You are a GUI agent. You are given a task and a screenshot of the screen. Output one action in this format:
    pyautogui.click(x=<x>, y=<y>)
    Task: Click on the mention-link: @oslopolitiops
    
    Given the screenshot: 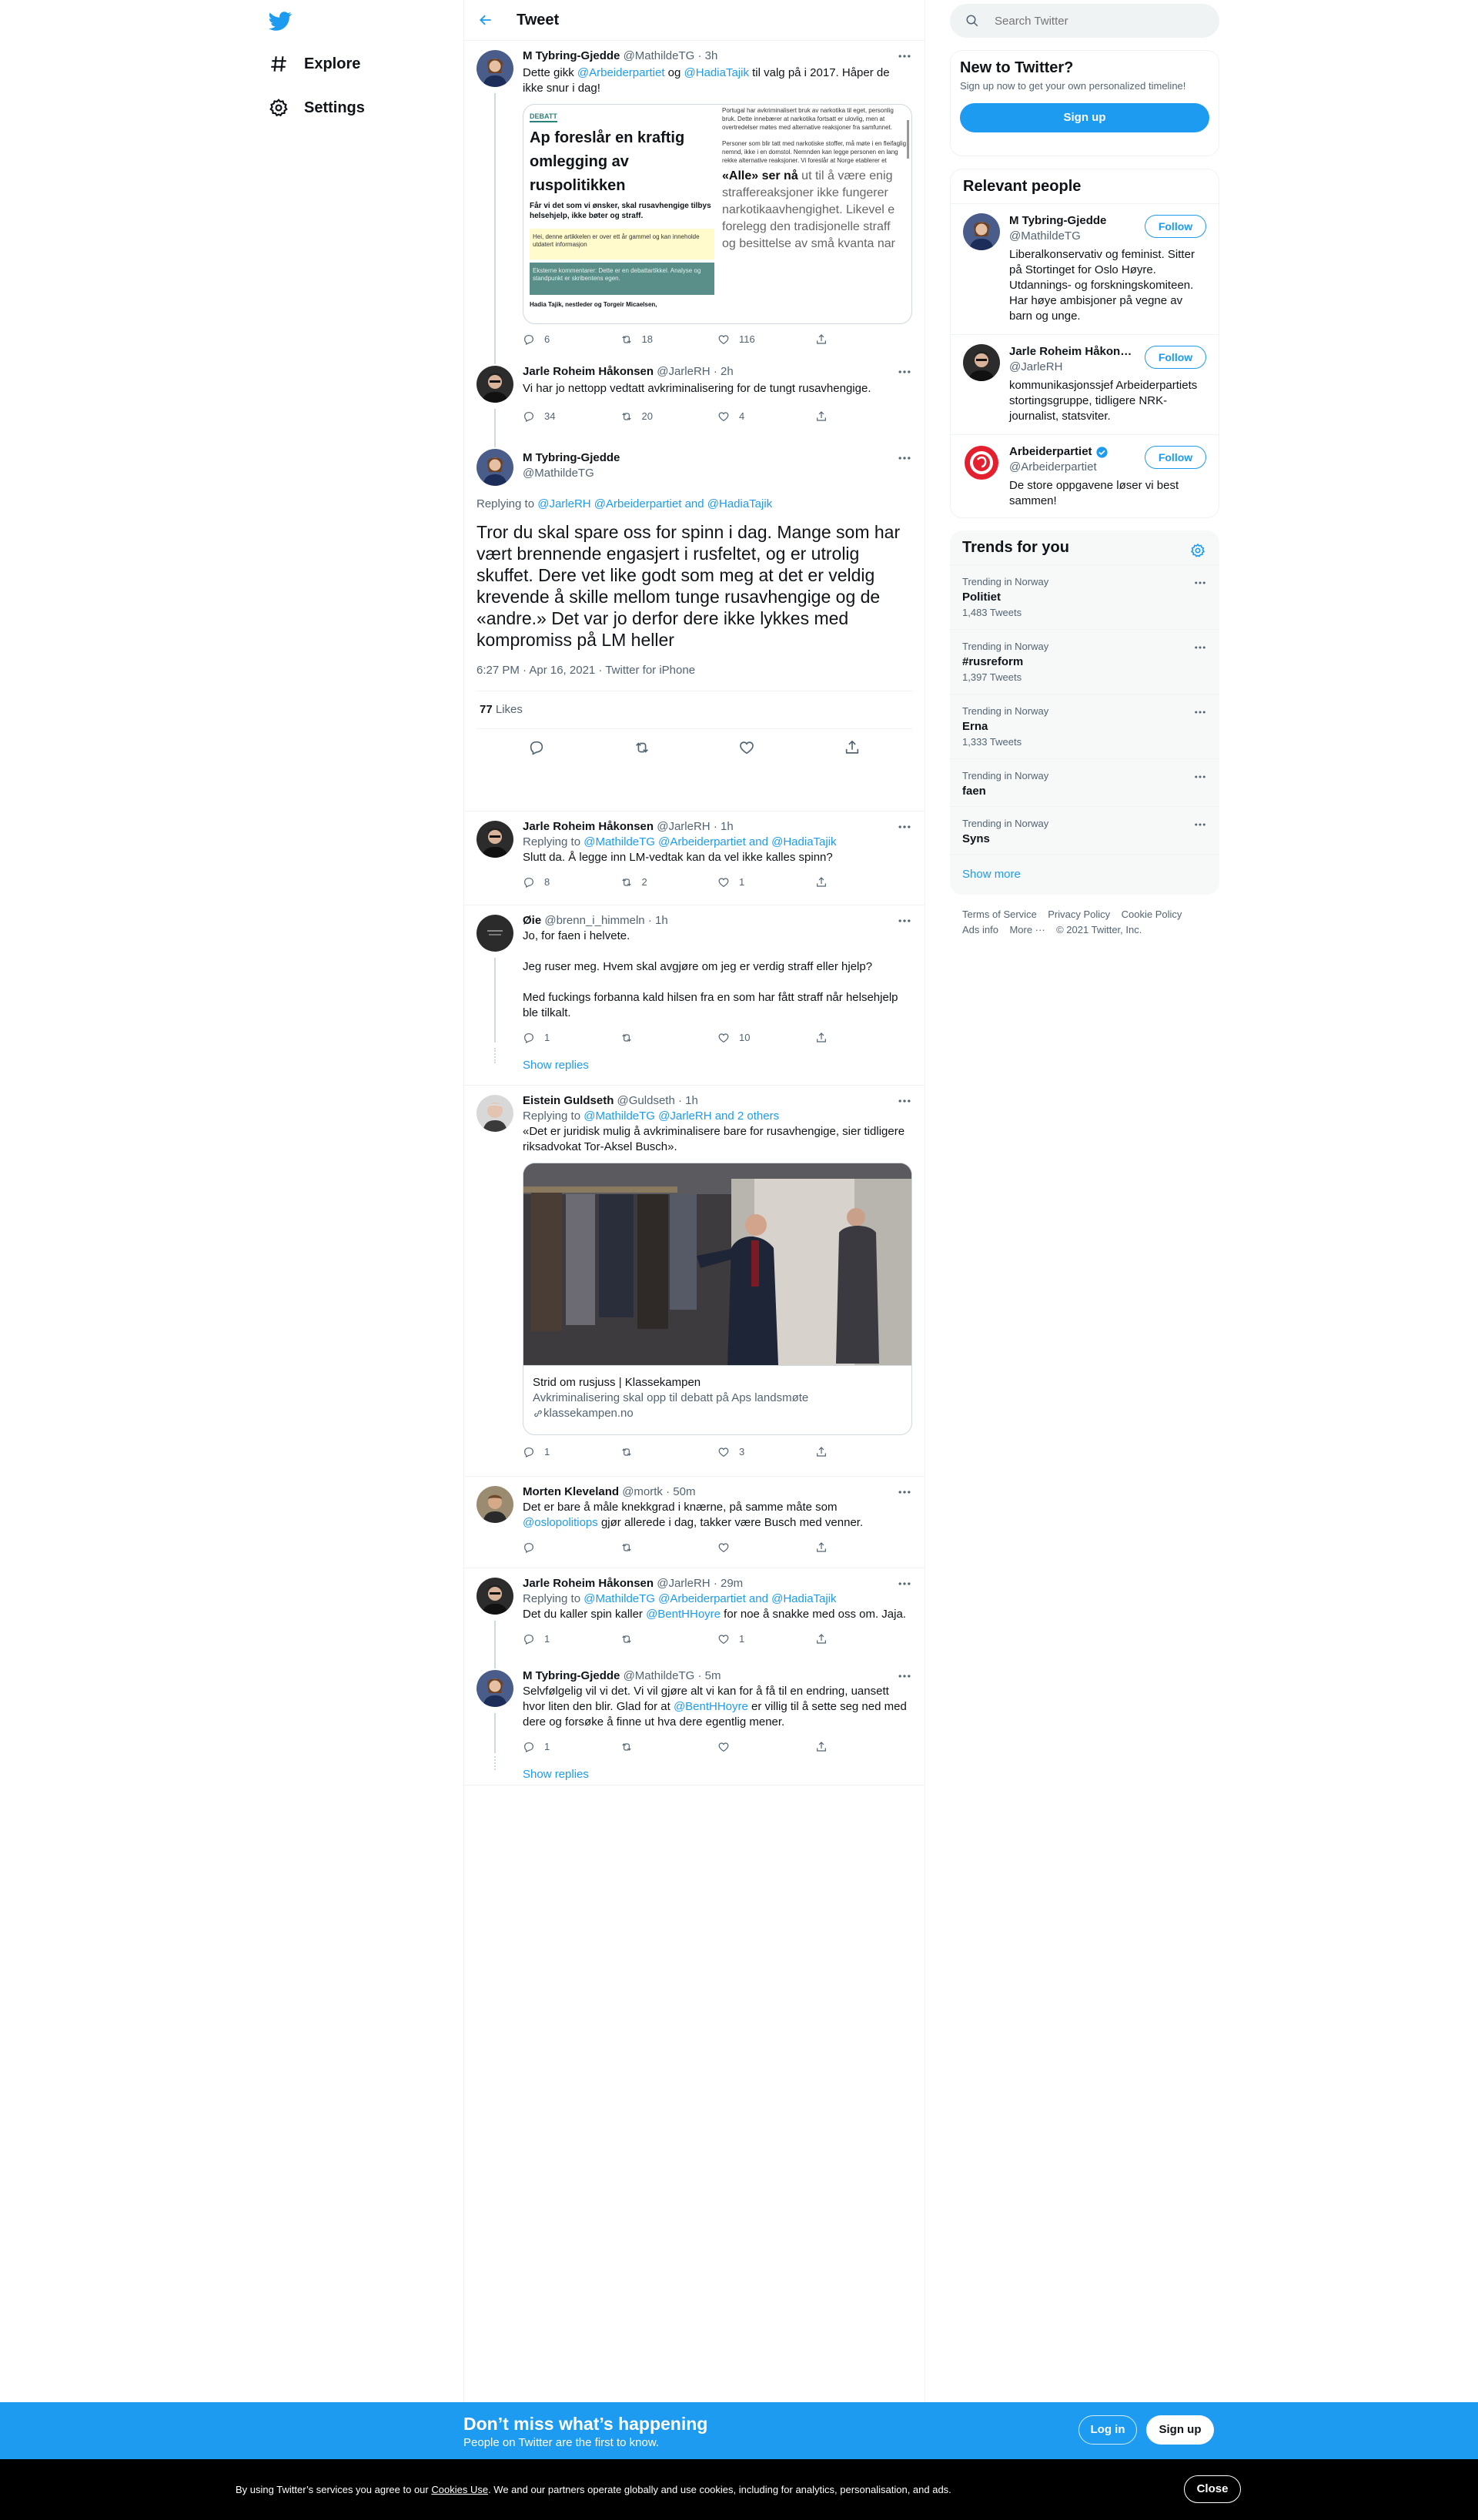 What is the action you would take?
    pyautogui.click(x=560, y=1522)
    